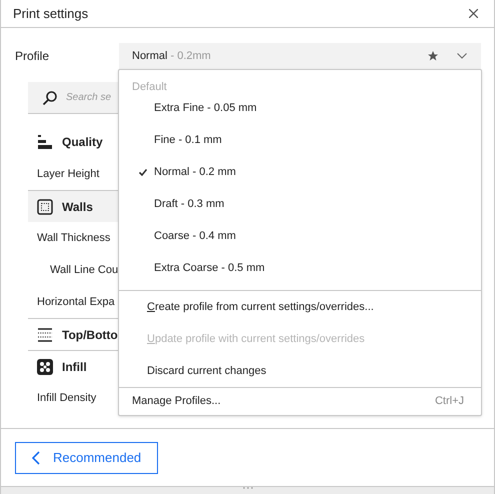  Describe the element at coordinates (86, 458) in the screenshot. I see `recommended-button: Recommended` at that location.